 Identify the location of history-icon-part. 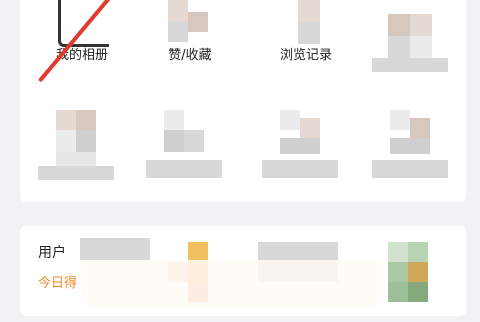
(309, 33).